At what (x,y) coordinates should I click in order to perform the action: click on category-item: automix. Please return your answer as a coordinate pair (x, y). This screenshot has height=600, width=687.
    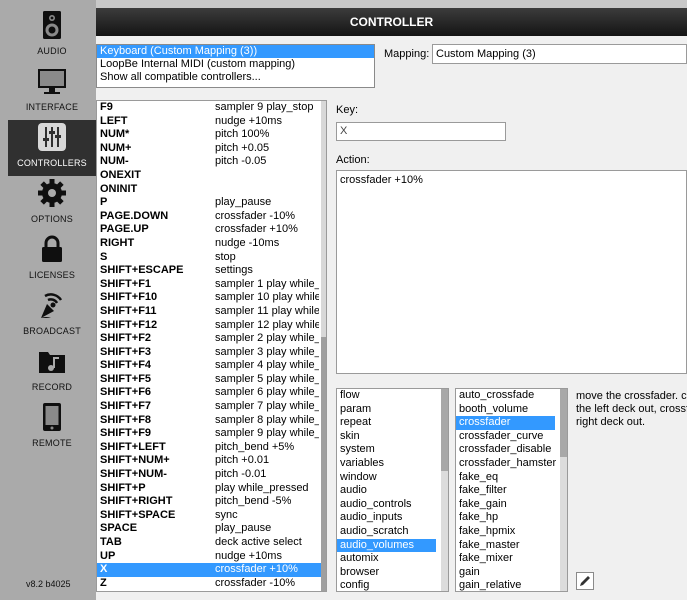
    Looking at the image, I should click on (386, 559).